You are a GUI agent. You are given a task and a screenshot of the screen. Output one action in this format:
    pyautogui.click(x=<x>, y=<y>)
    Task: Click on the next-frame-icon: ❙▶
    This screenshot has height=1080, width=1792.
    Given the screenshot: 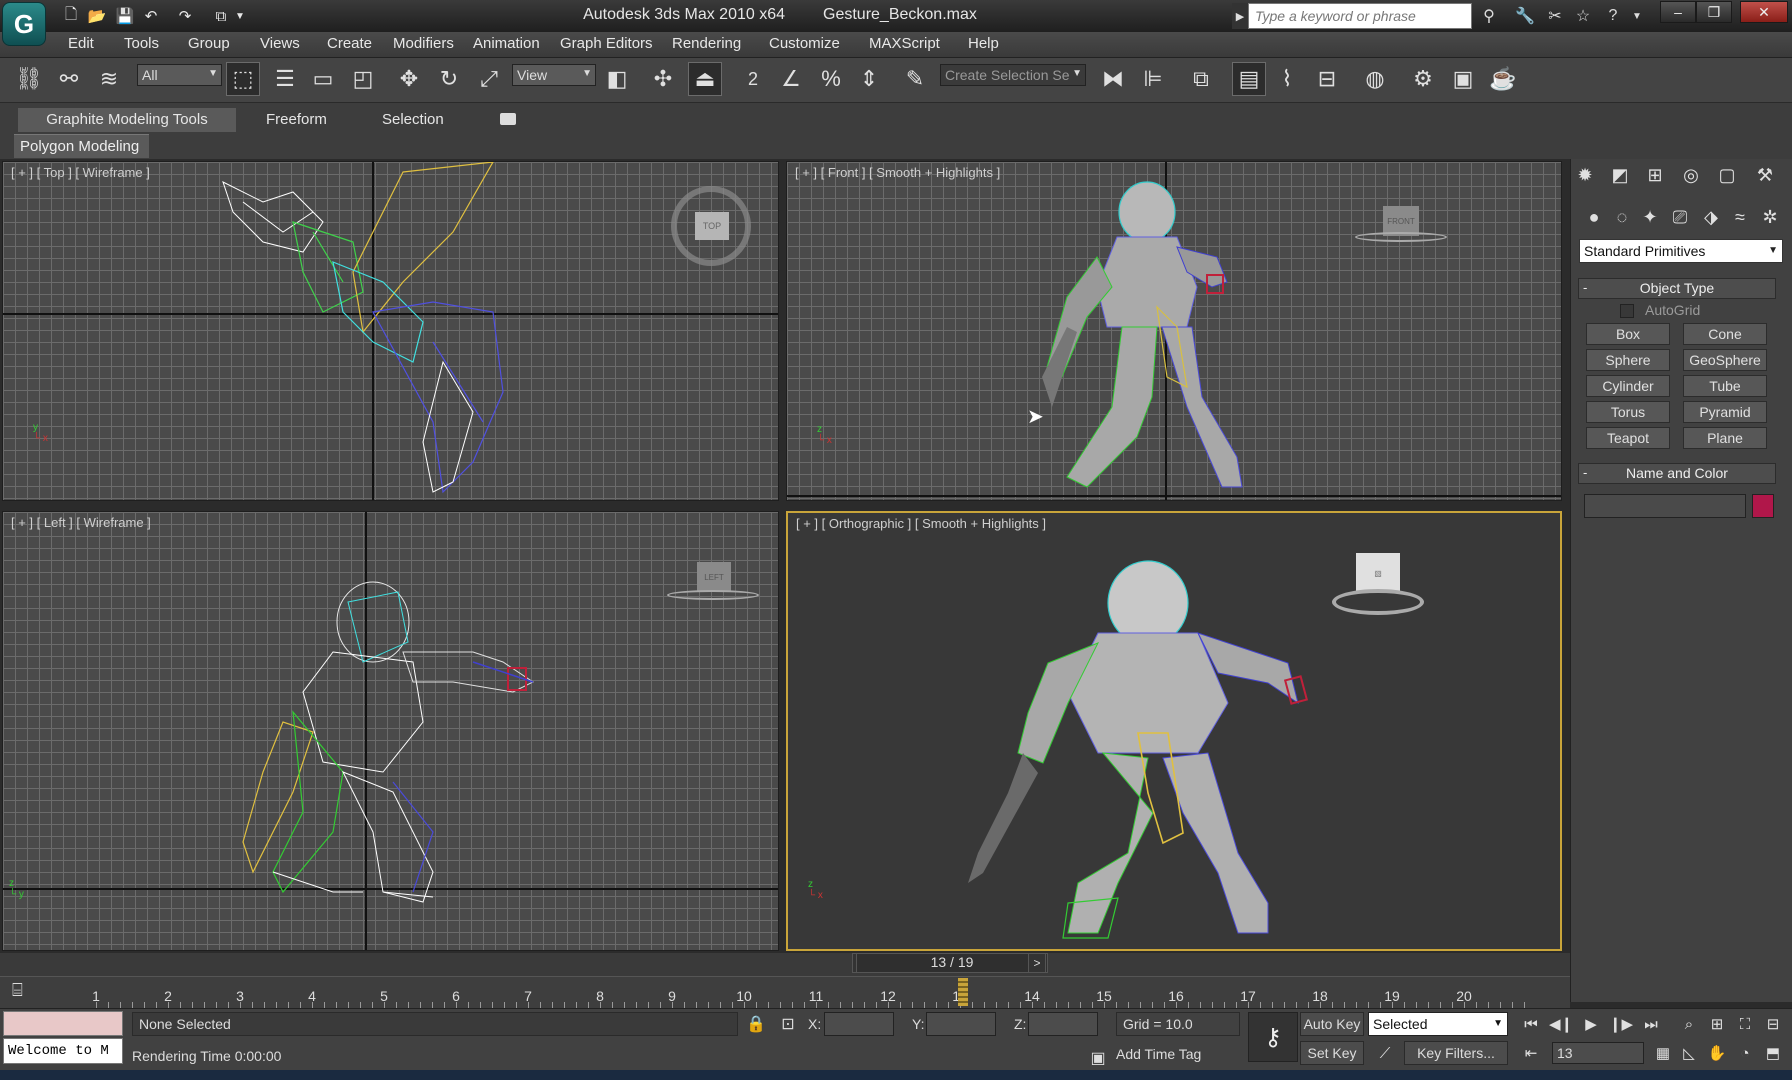 What is the action you would take?
    pyautogui.click(x=1621, y=1024)
    